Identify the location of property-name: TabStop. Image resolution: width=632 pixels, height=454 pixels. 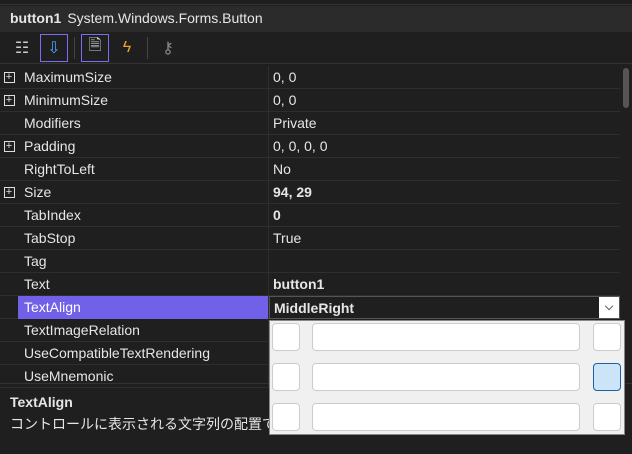
(143, 238).